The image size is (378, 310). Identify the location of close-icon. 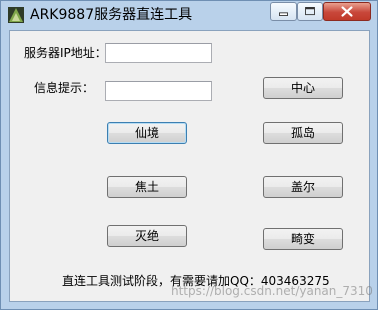
(347, 11).